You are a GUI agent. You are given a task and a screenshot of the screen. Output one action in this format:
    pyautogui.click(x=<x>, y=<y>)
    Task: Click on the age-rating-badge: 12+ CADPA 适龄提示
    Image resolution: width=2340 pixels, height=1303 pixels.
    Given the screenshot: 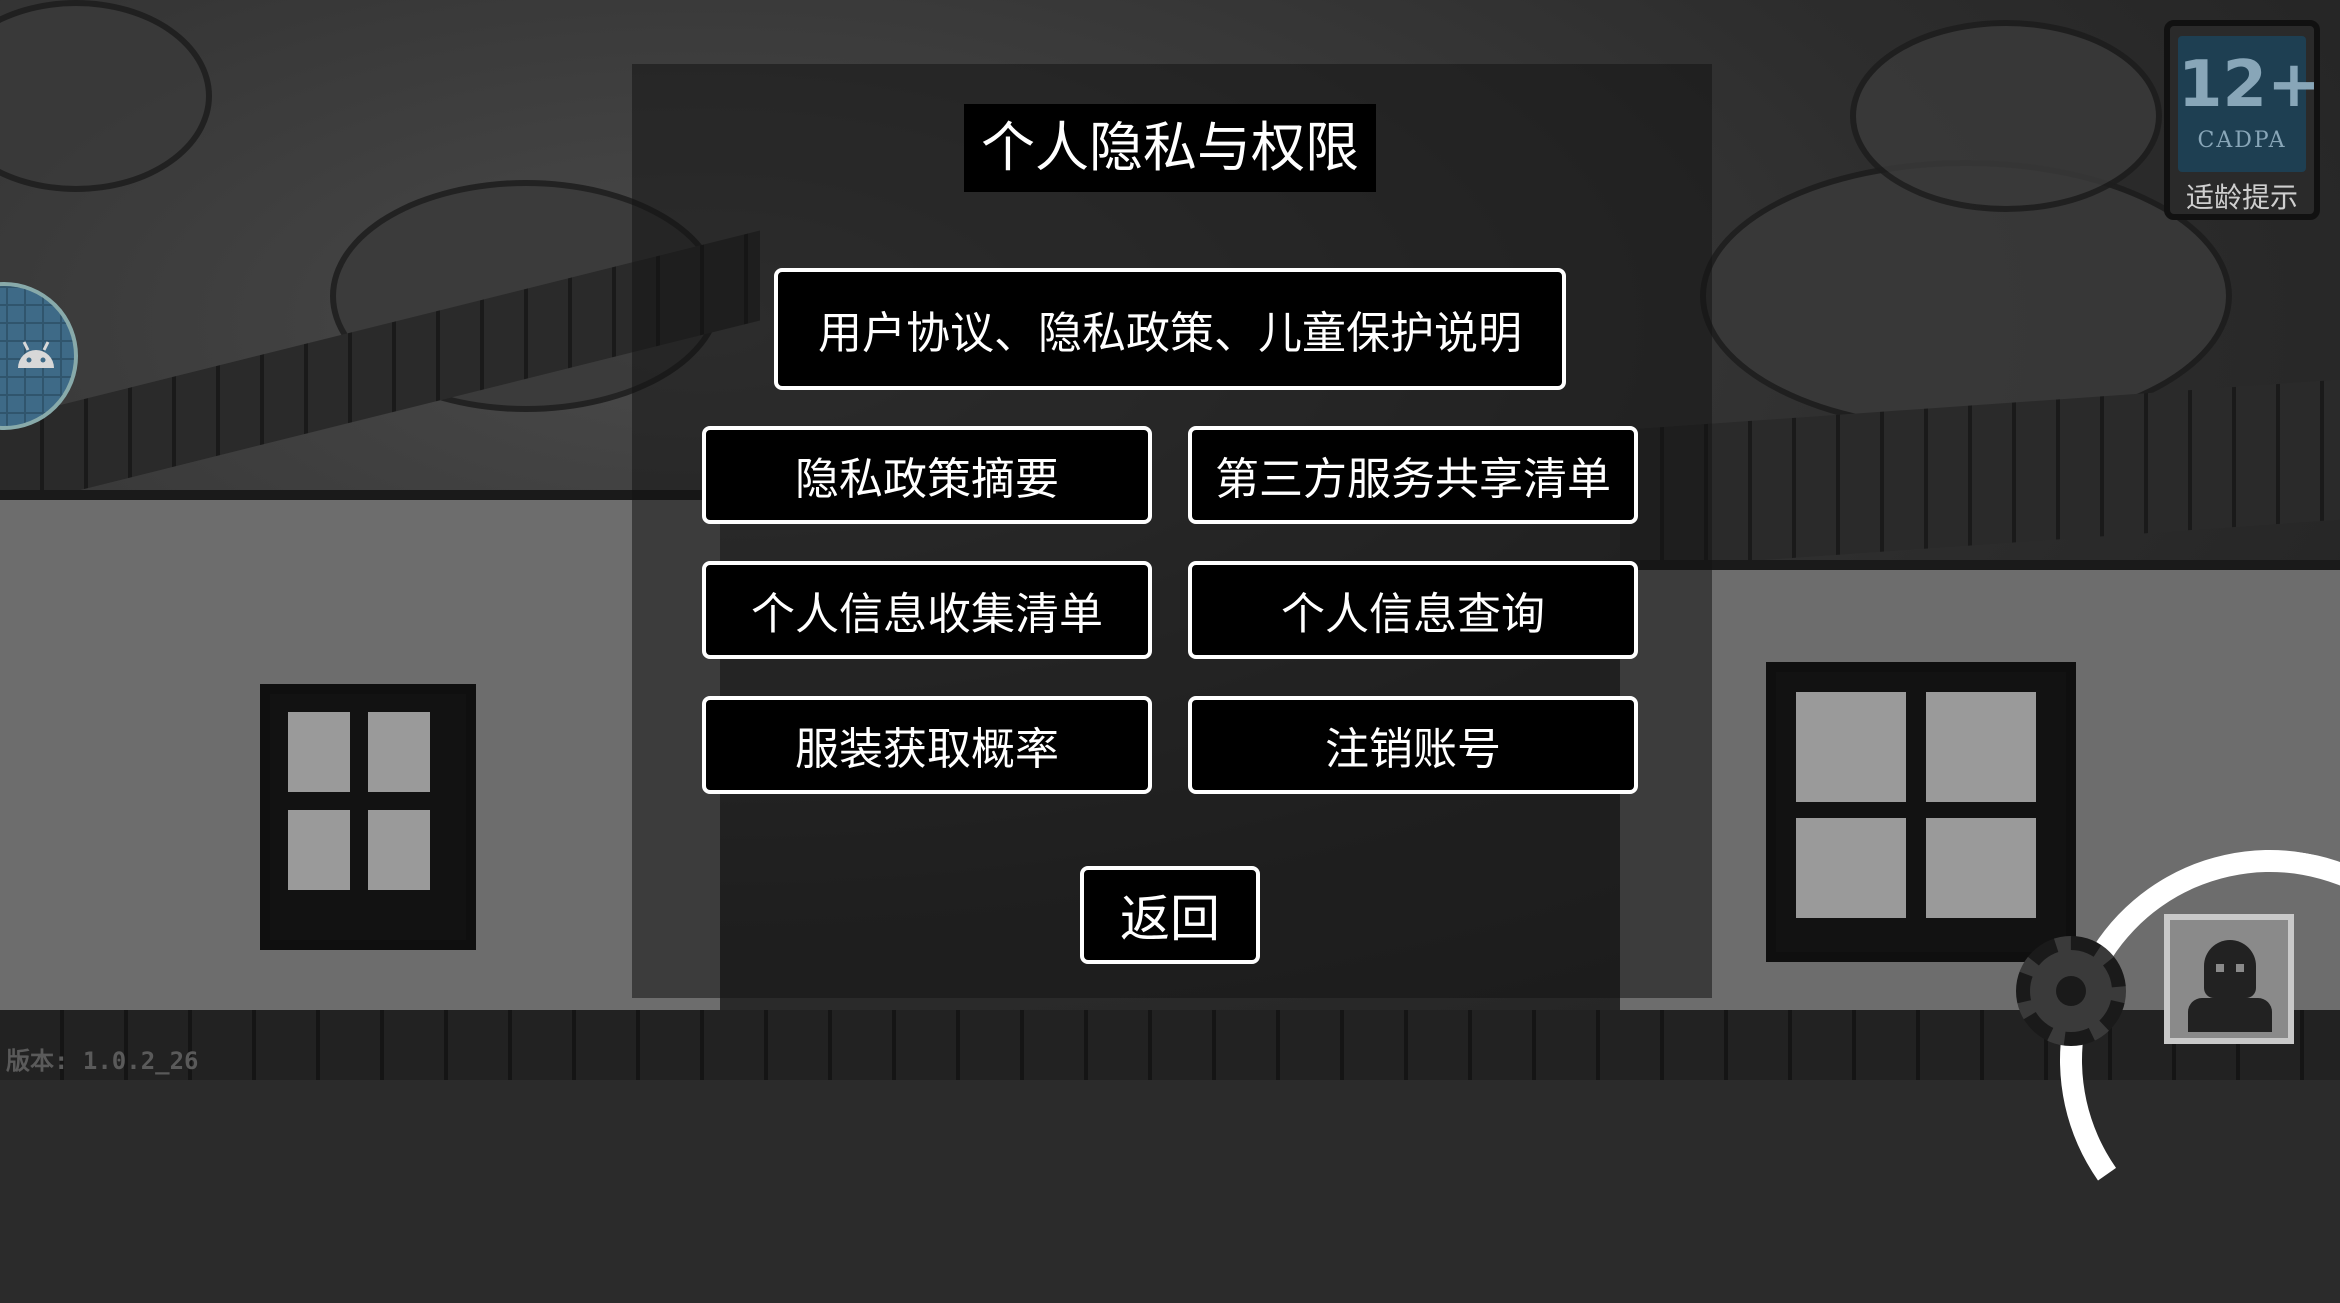 What is the action you would take?
    pyautogui.click(x=2242, y=120)
    